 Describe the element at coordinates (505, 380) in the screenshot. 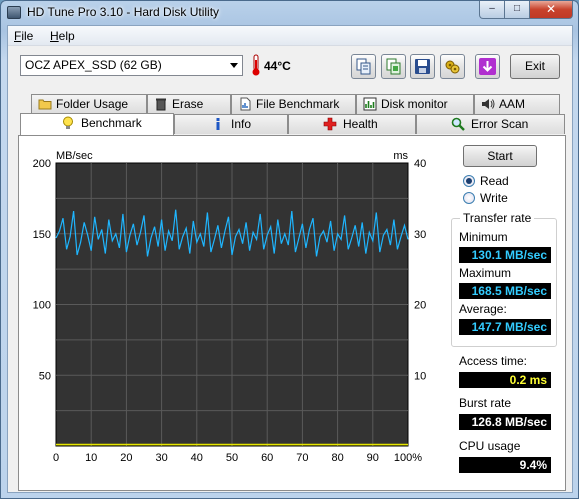

I see `access-time-value: 0.2 ms` at that location.